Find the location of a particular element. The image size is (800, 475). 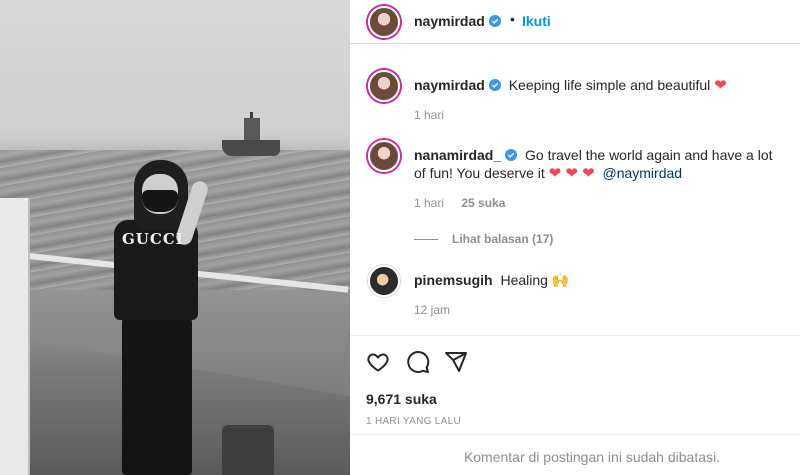

share-icon is located at coordinates (456, 362).